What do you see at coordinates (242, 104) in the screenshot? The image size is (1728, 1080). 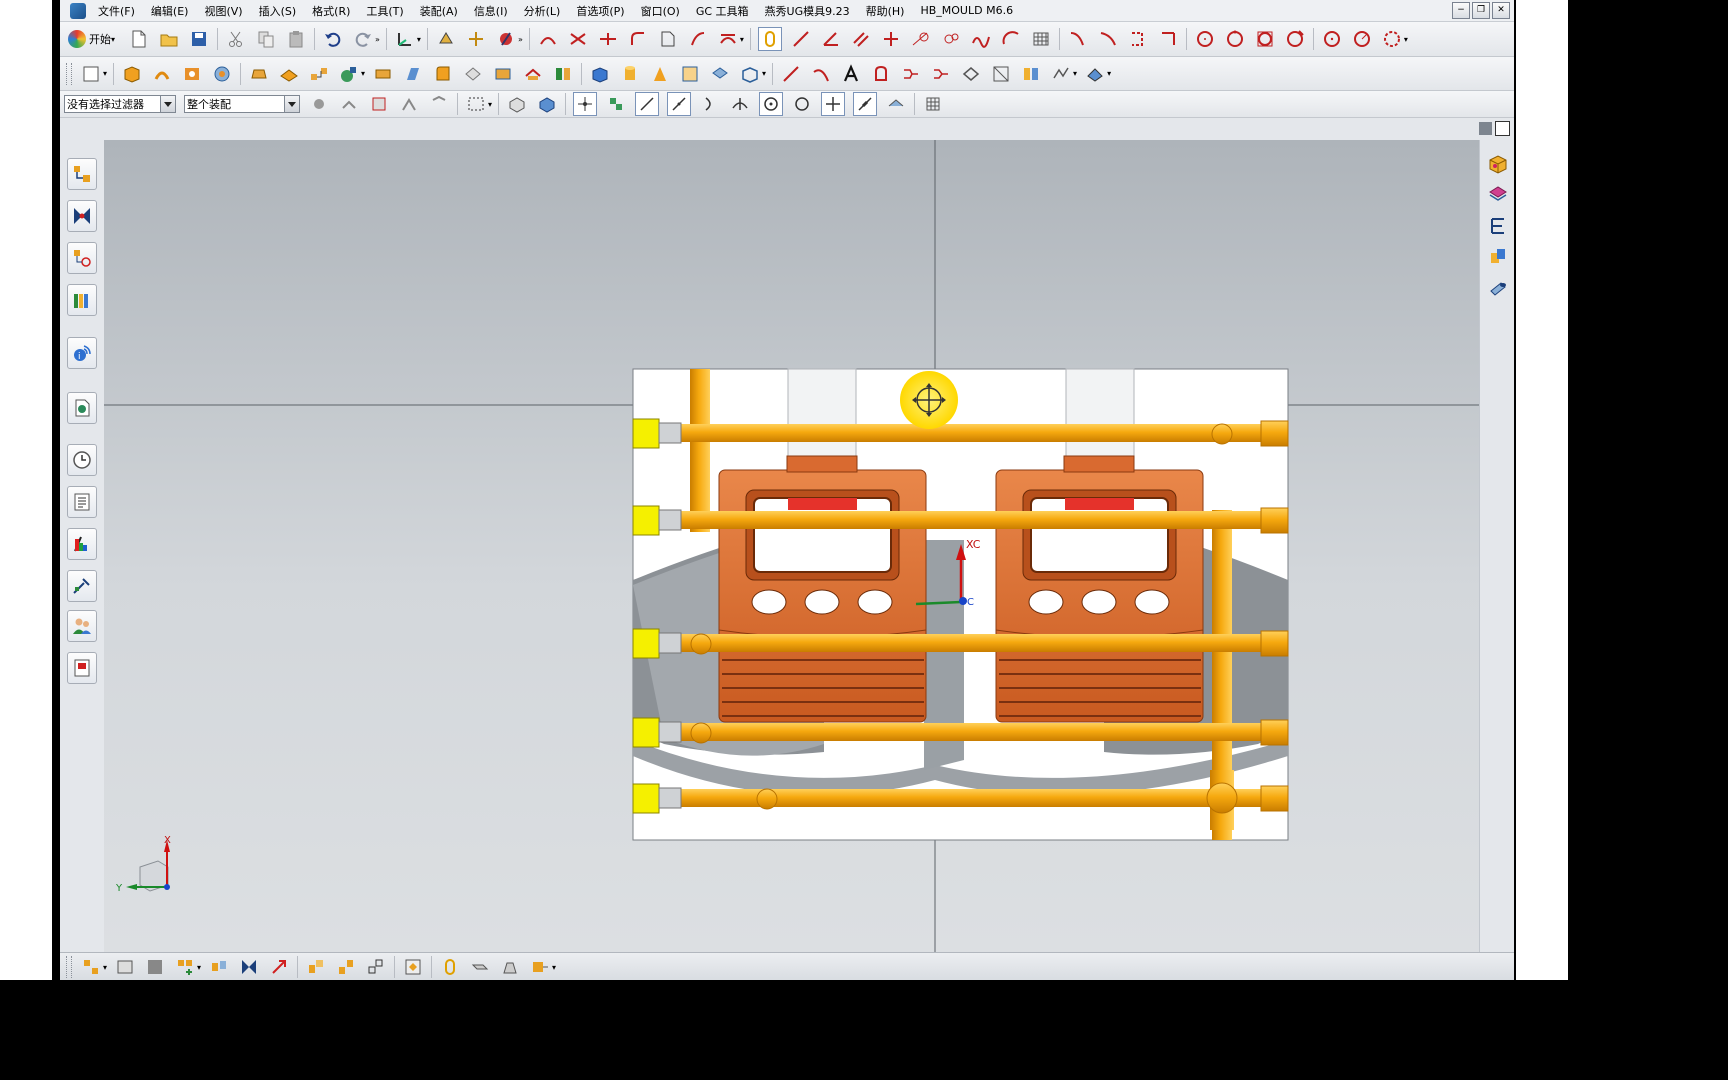 I see `assembly-scope-select: 整个装配` at bounding box center [242, 104].